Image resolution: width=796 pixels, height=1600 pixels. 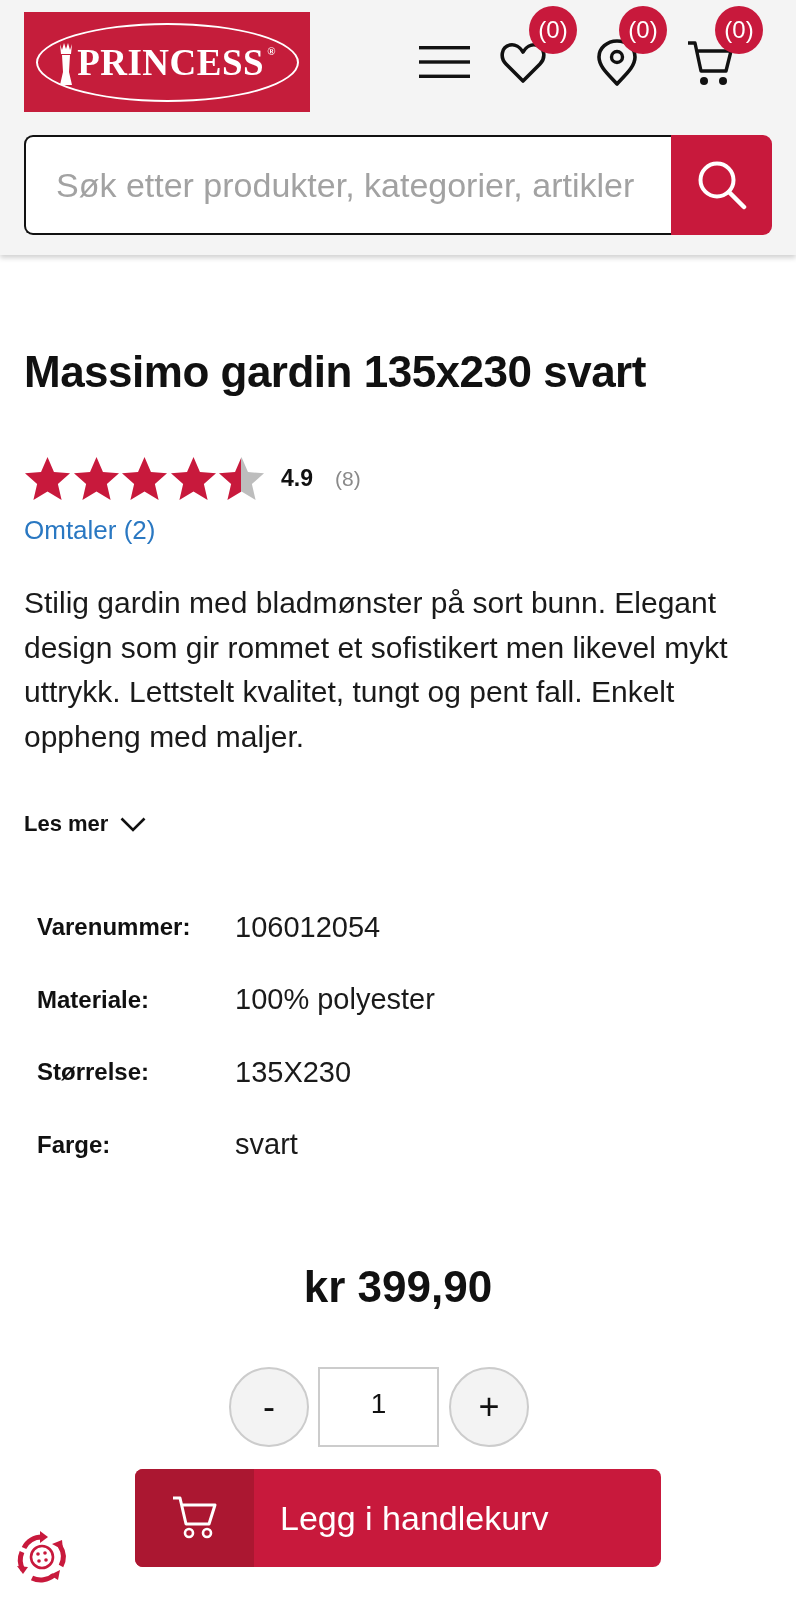 I want to click on add-to-cart-button: Legg i handlekurv, so click(x=398, y=1518).